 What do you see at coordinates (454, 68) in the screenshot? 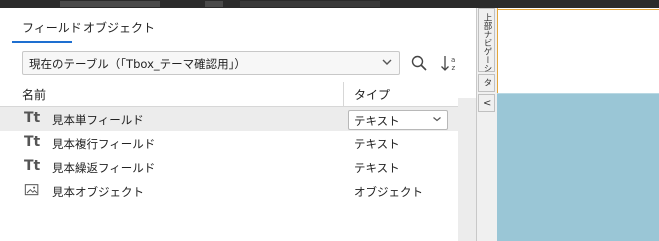
I see `svg-text: z` at bounding box center [454, 68].